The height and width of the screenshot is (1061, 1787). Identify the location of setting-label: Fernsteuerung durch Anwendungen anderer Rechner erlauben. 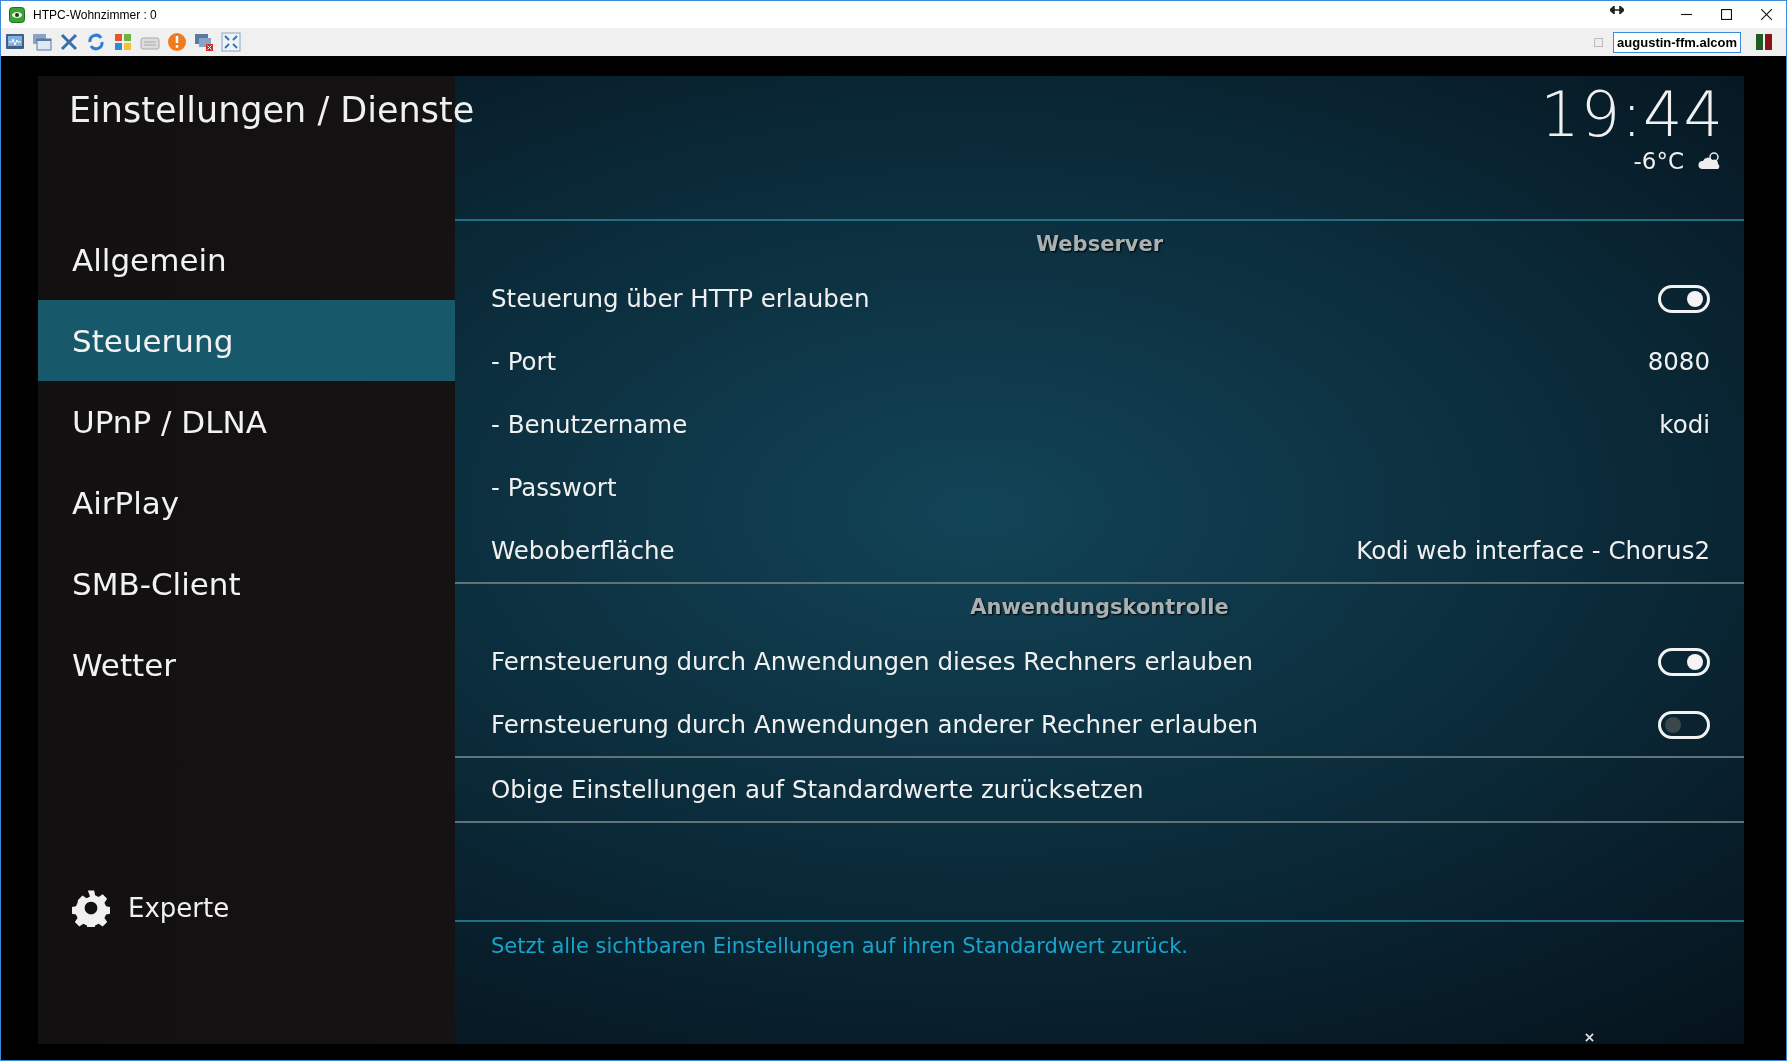
(875, 724).